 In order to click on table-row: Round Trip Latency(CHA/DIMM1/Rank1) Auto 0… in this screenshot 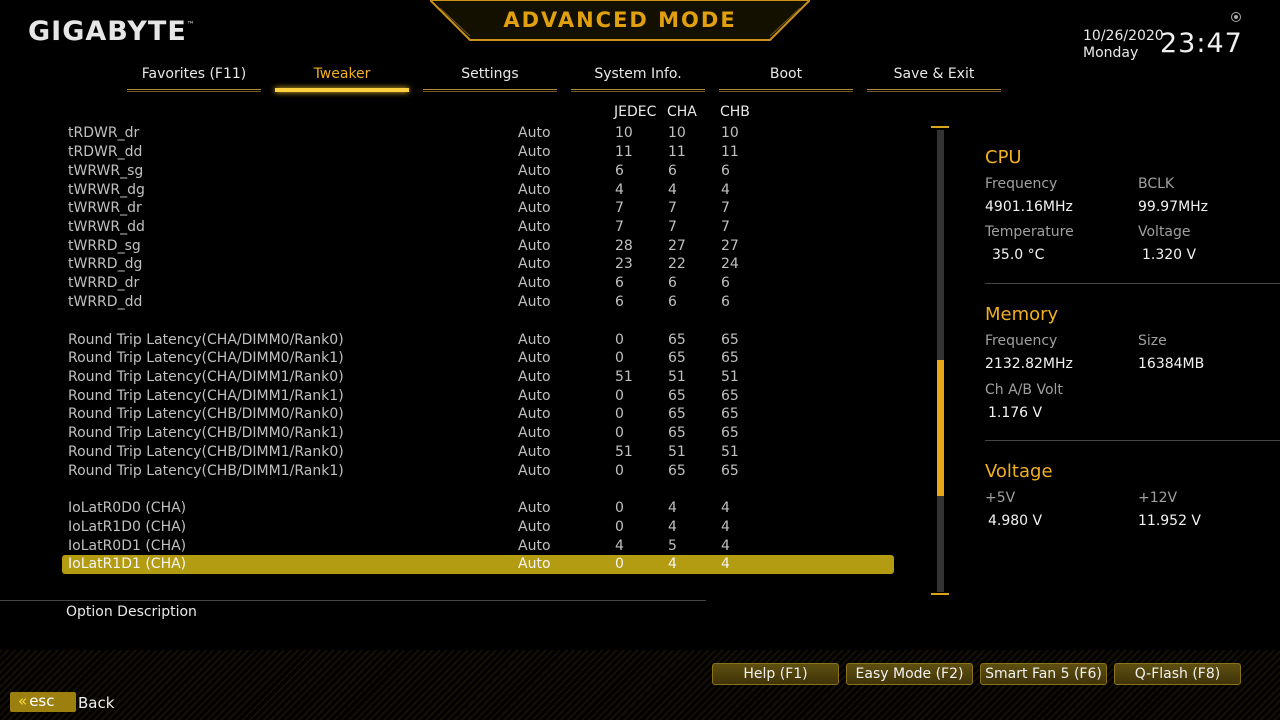, I will do `click(478, 396)`.